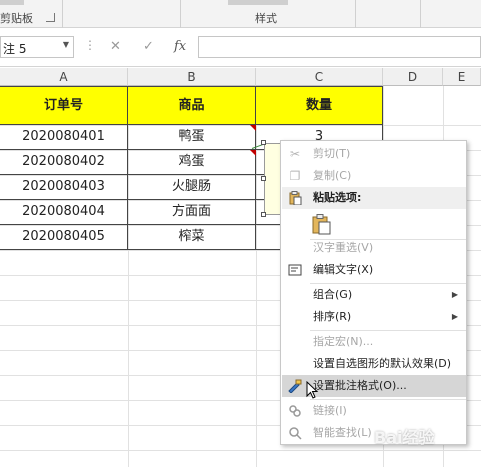 The height and width of the screenshot is (467, 481). I want to click on cell-product: 火腿肠, so click(192, 187).